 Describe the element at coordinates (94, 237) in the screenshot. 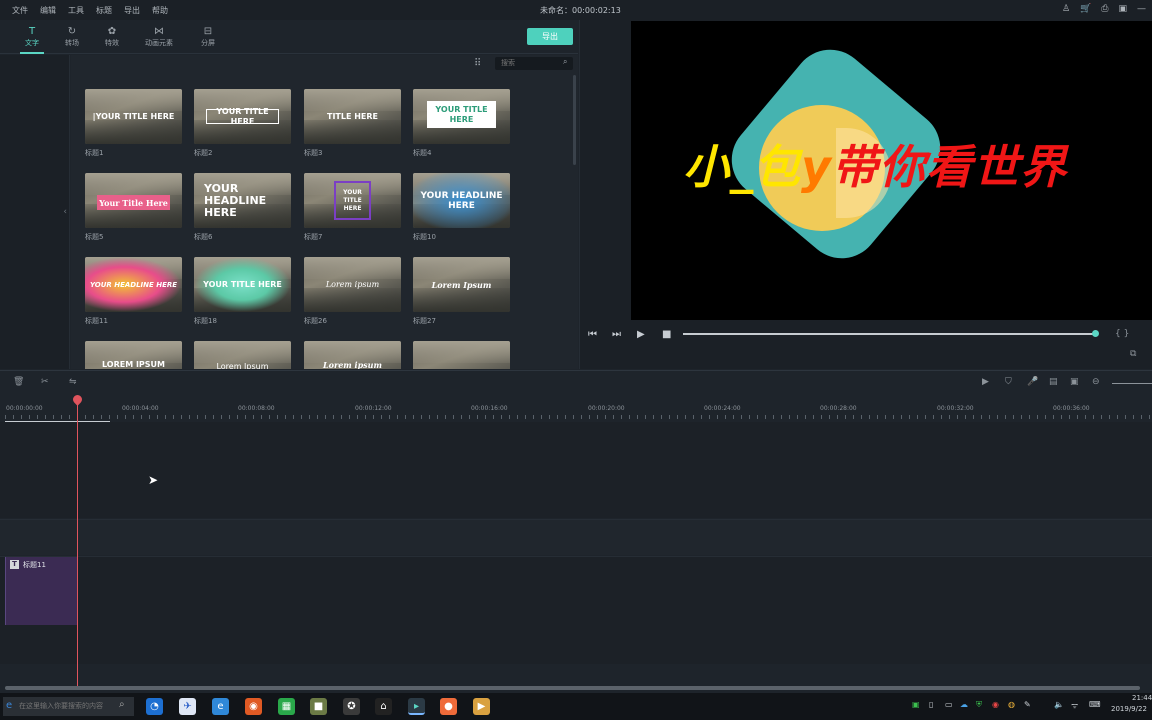

I see `thumb-label: 标题5` at that location.